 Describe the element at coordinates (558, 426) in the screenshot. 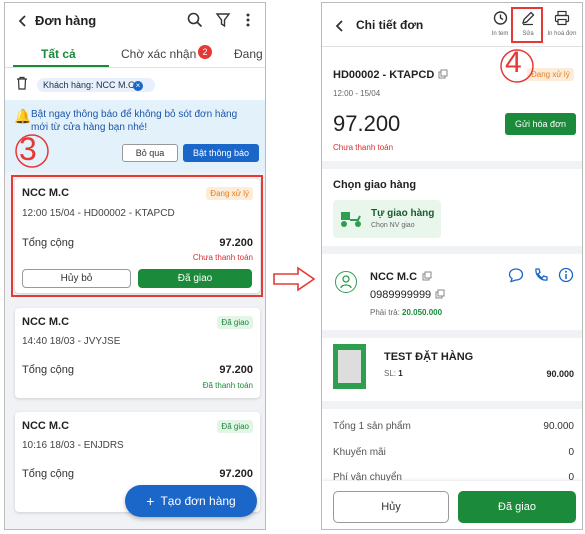

I see `summary-value: 90.000` at that location.